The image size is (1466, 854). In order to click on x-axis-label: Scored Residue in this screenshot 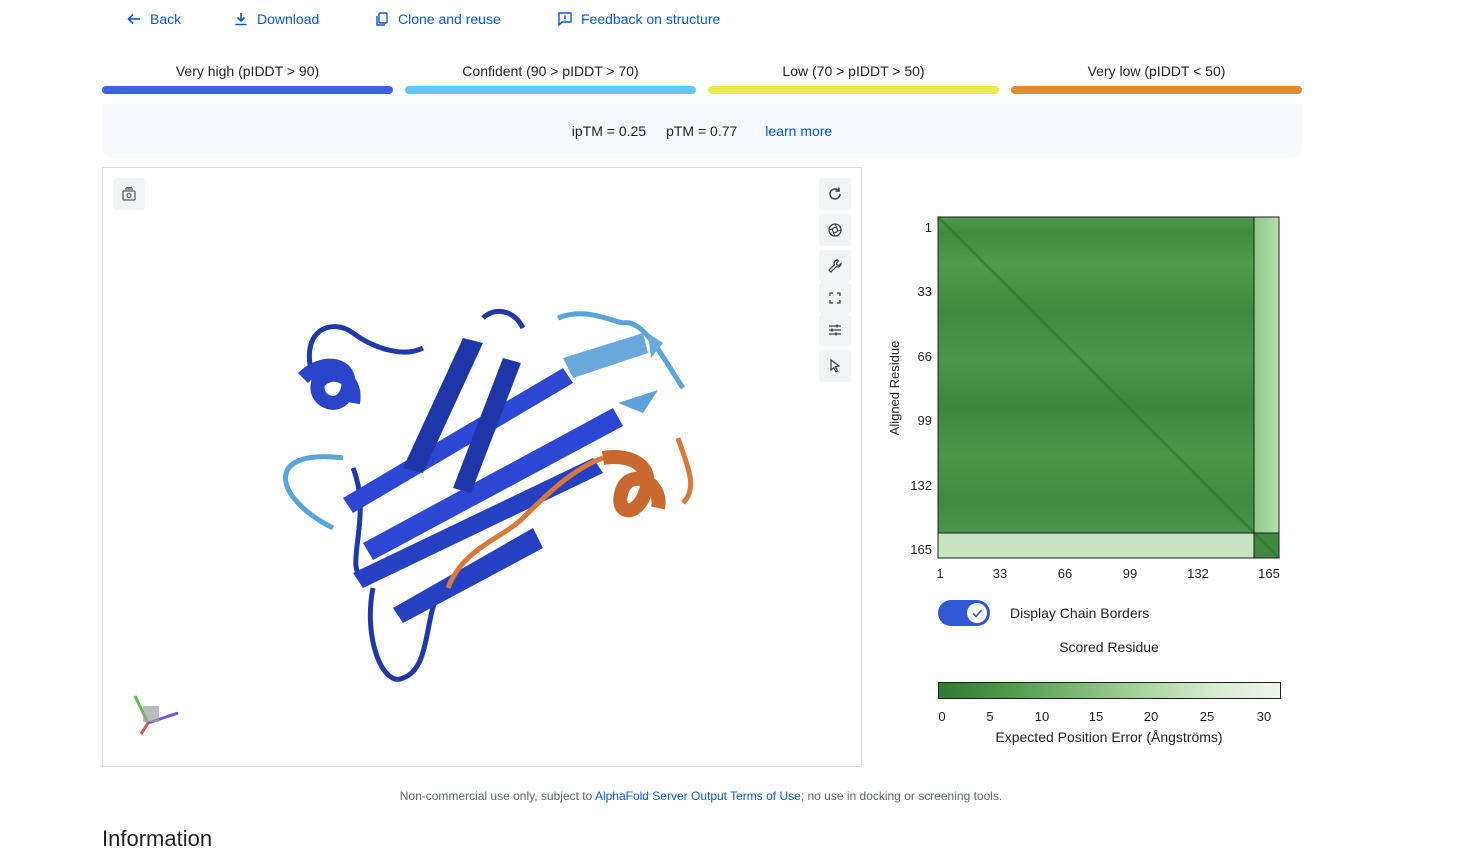, I will do `click(1109, 647)`.